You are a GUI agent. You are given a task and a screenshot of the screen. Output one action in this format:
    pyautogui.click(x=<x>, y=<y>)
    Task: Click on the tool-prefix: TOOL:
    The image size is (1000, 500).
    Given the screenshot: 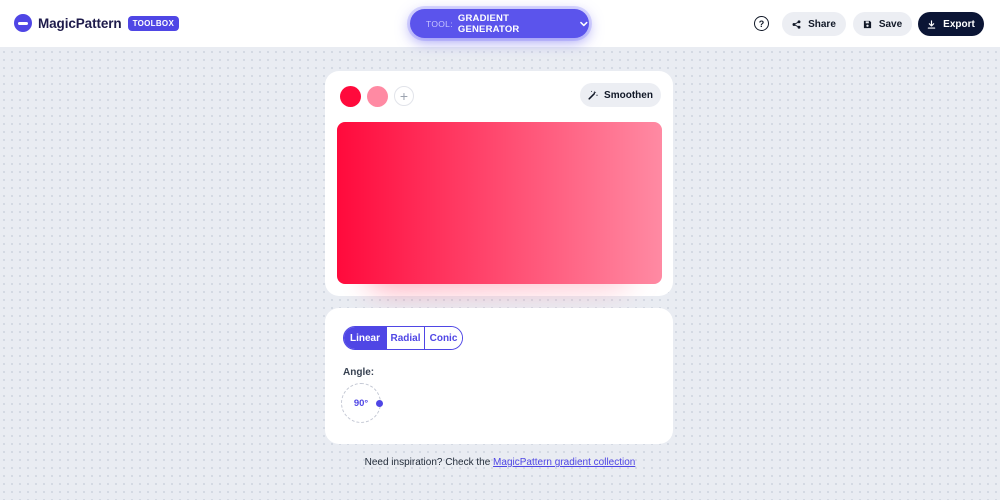 What is the action you would take?
    pyautogui.click(x=439, y=23)
    